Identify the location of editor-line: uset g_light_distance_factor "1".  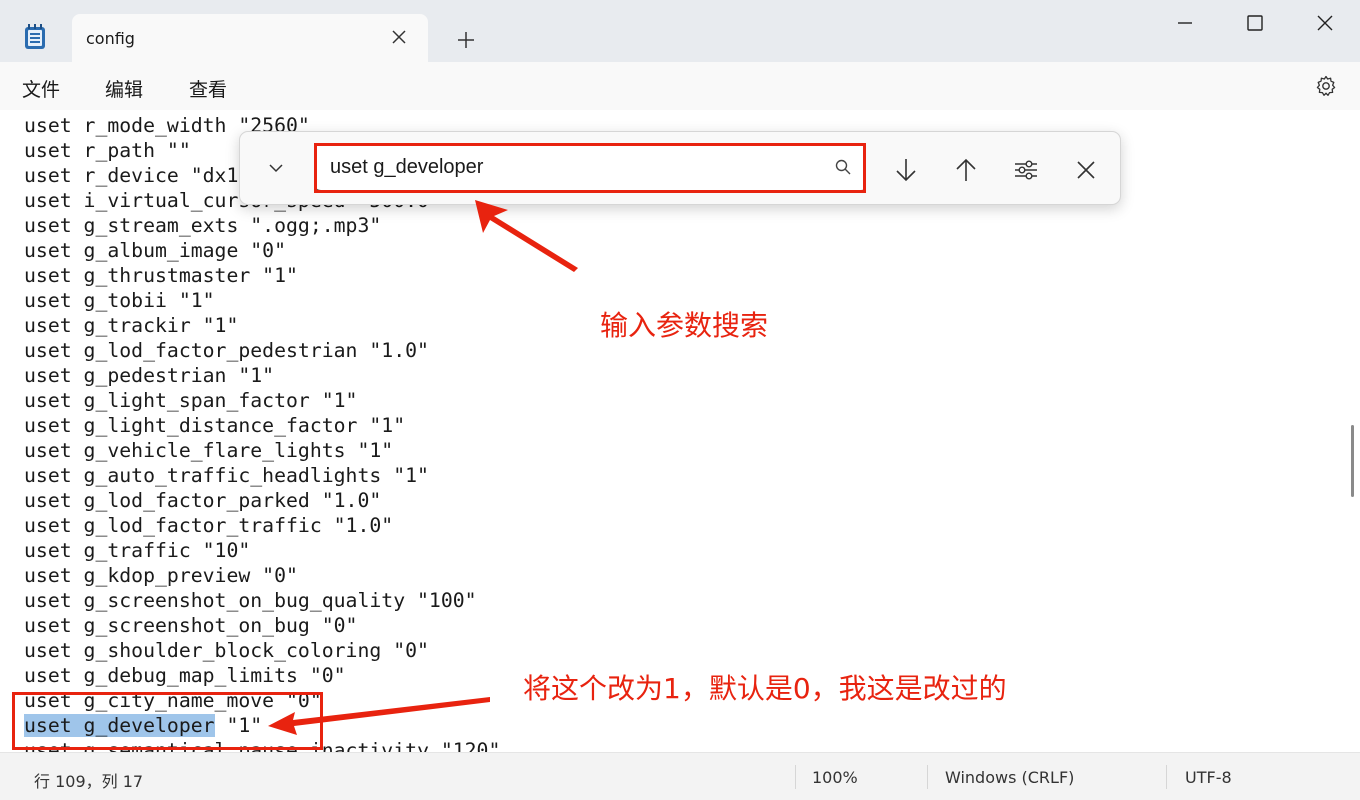
(215, 425).